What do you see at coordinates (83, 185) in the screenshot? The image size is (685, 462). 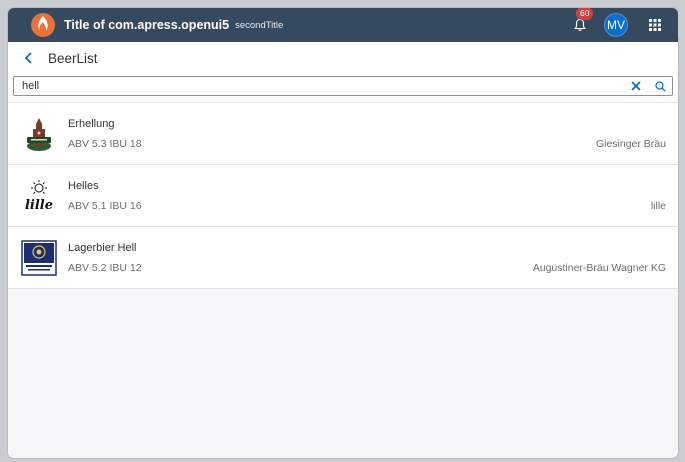 I see `beer-name: Helles` at bounding box center [83, 185].